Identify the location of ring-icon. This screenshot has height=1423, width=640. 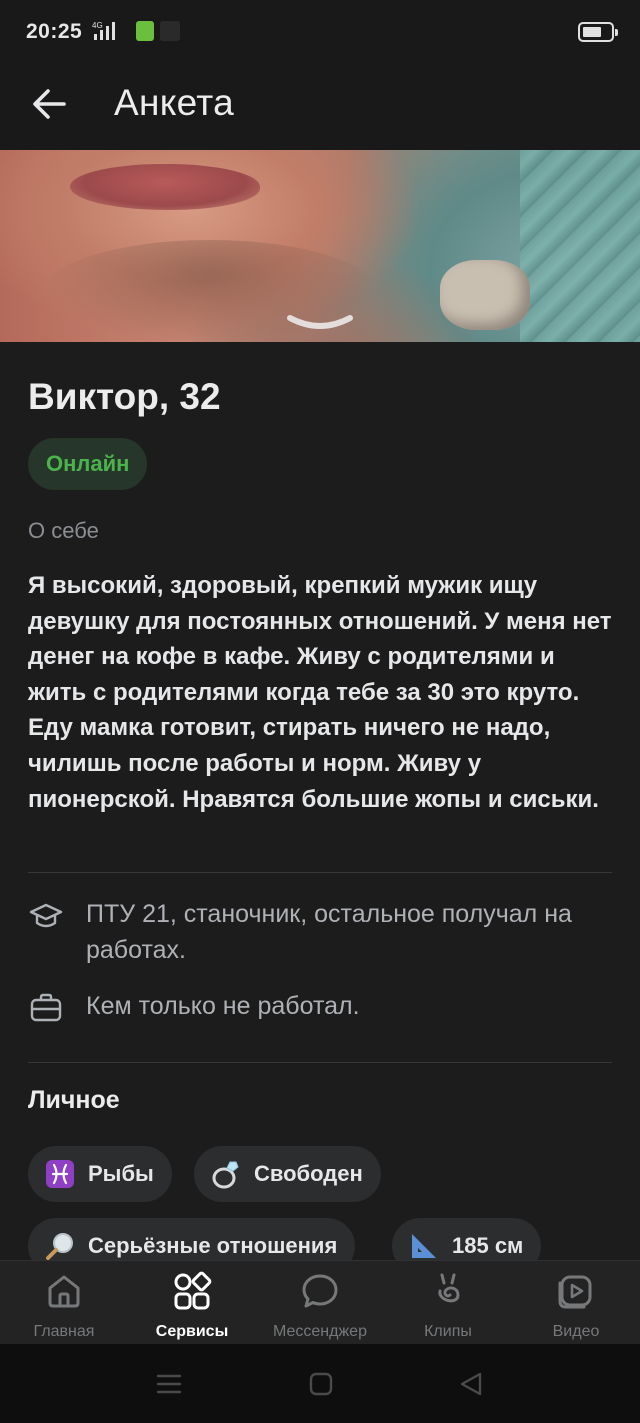
(226, 1174).